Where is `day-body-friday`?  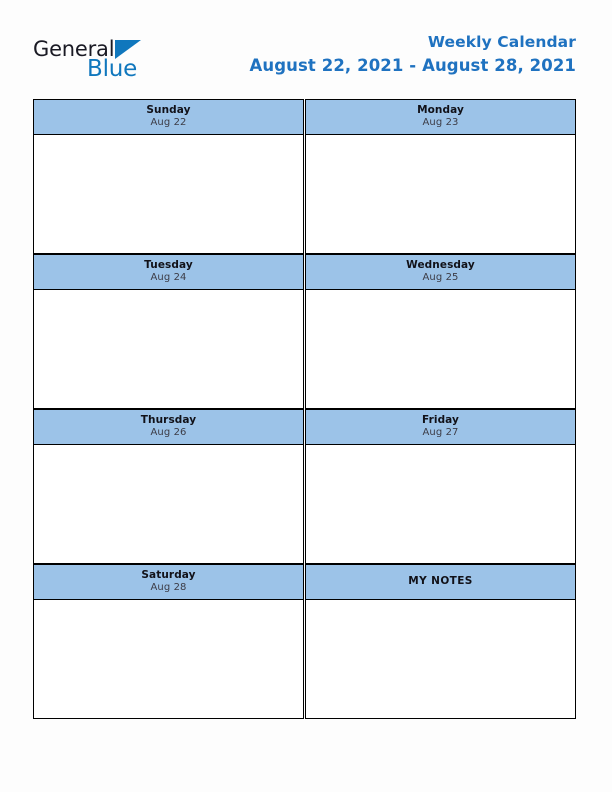
day-body-friday is located at coordinates (440, 504).